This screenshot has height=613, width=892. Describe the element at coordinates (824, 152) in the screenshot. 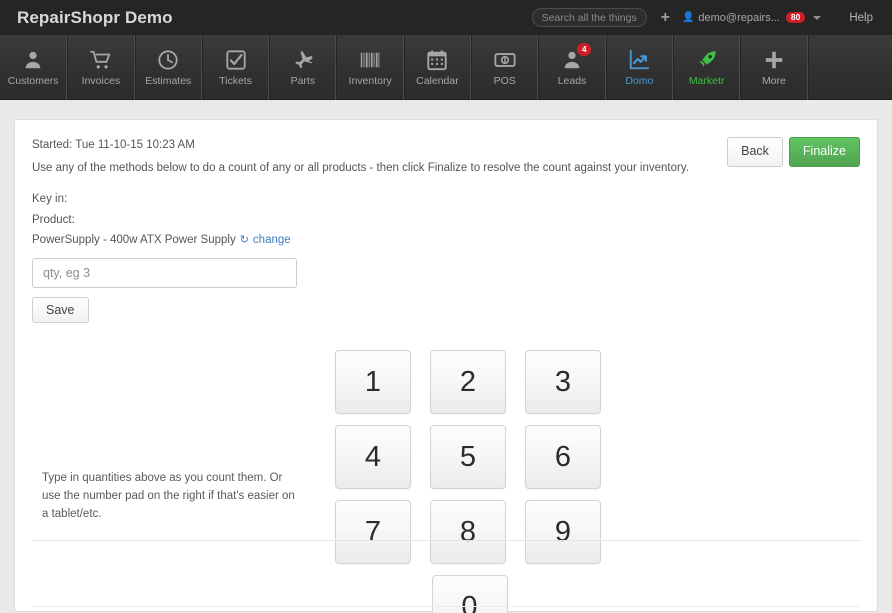

I see `finalize-button: Finalize` at that location.